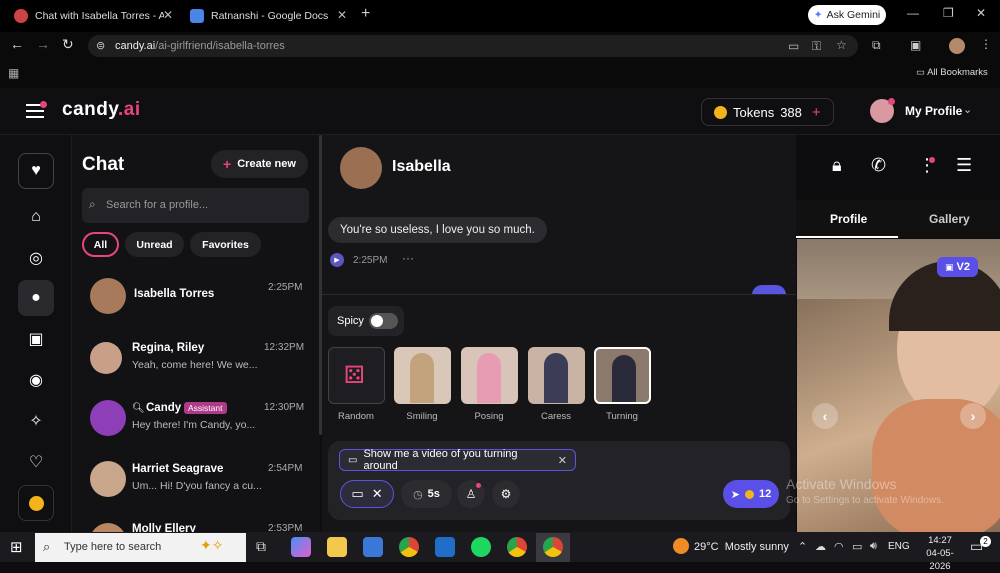 This screenshot has height=573, width=1000. Describe the element at coordinates (622, 375) in the screenshot. I see `pose-turning` at that location.